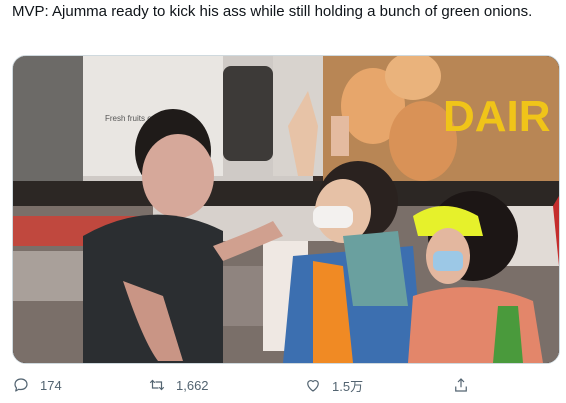 This screenshot has height=403, width=566. I want to click on tweet-actions: 174 1,662 1.5万, so click(285, 385).